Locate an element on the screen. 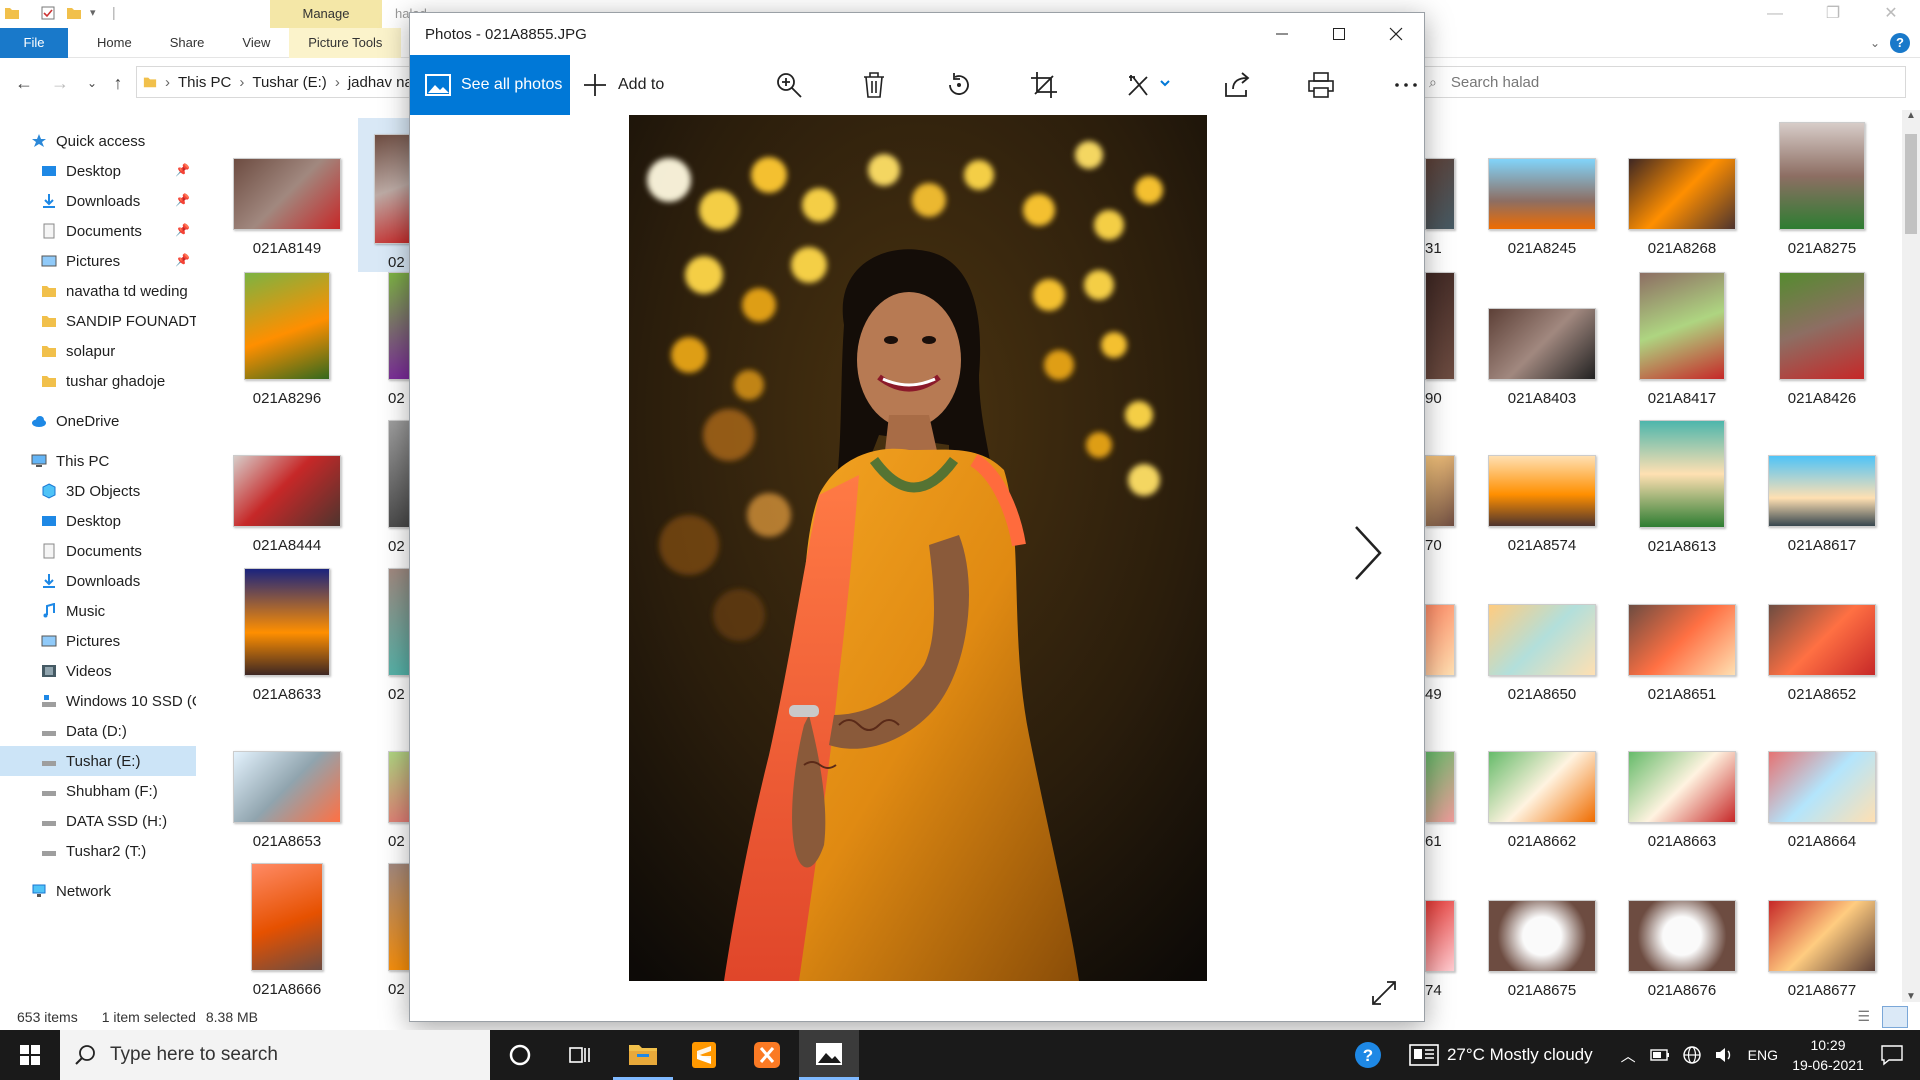  nav-drive-t: Tushar2 (T:) is located at coordinates (98, 851).